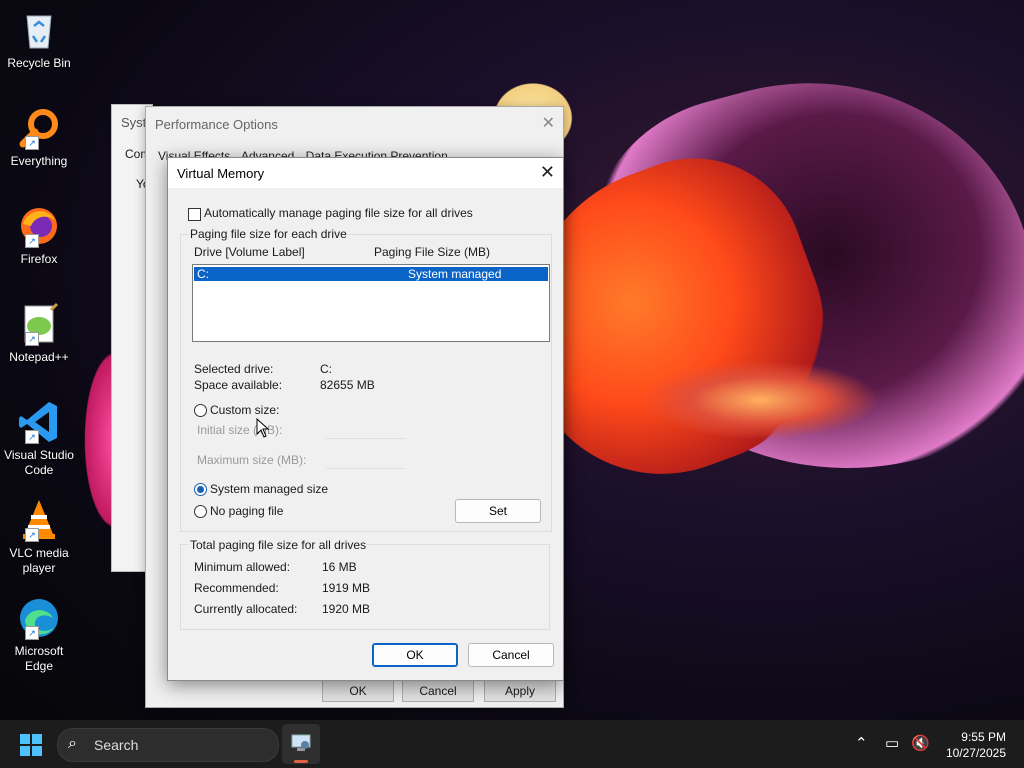 The image size is (1024, 768). Describe the element at coordinates (39, 63) in the screenshot. I see `desktop-icon-label: Recycle Bin` at that location.